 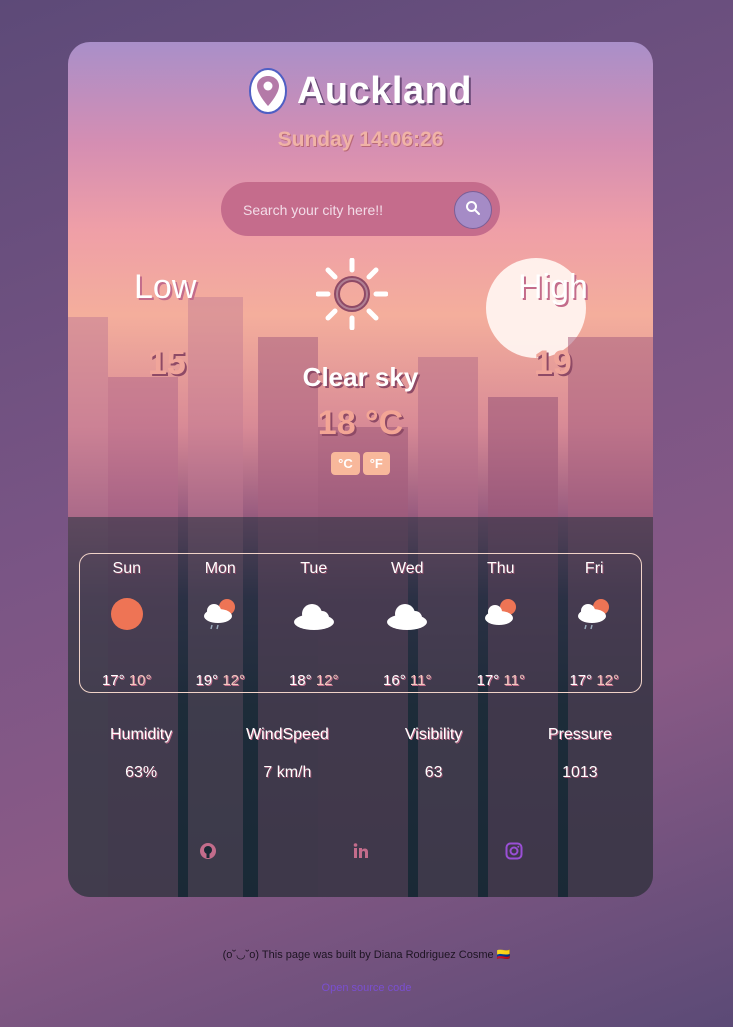 What do you see at coordinates (580, 754) in the screenshot?
I see `stat-pressure: Pressure 1013` at bounding box center [580, 754].